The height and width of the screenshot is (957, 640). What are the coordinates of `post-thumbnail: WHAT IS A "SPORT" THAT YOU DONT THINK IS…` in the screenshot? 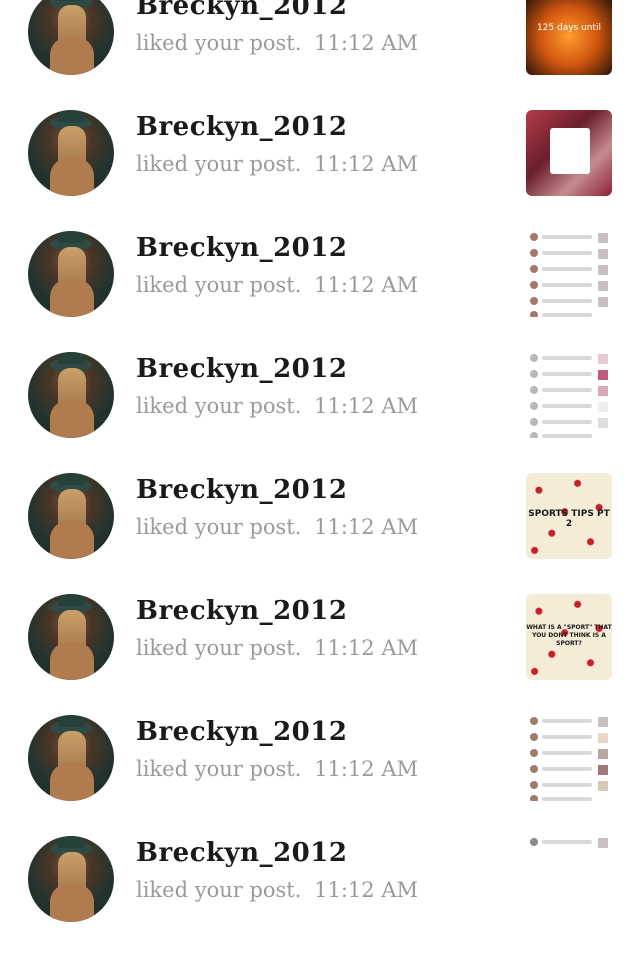 It's located at (569, 637).